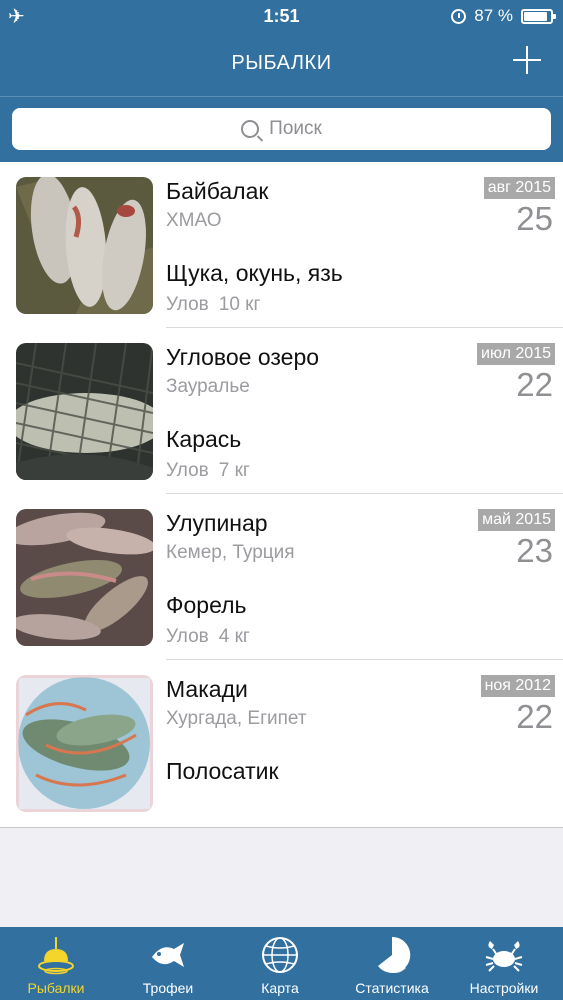 Image resolution: width=563 pixels, height=1000 pixels. I want to click on trip-month-badge: авг 2015, so click(519, 188).